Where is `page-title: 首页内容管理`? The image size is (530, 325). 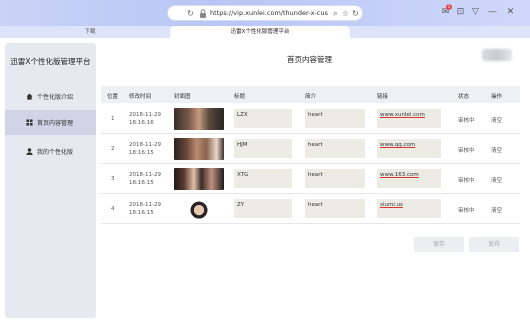 page-title: 首页内容管理 is located at coordinates (309, 59).